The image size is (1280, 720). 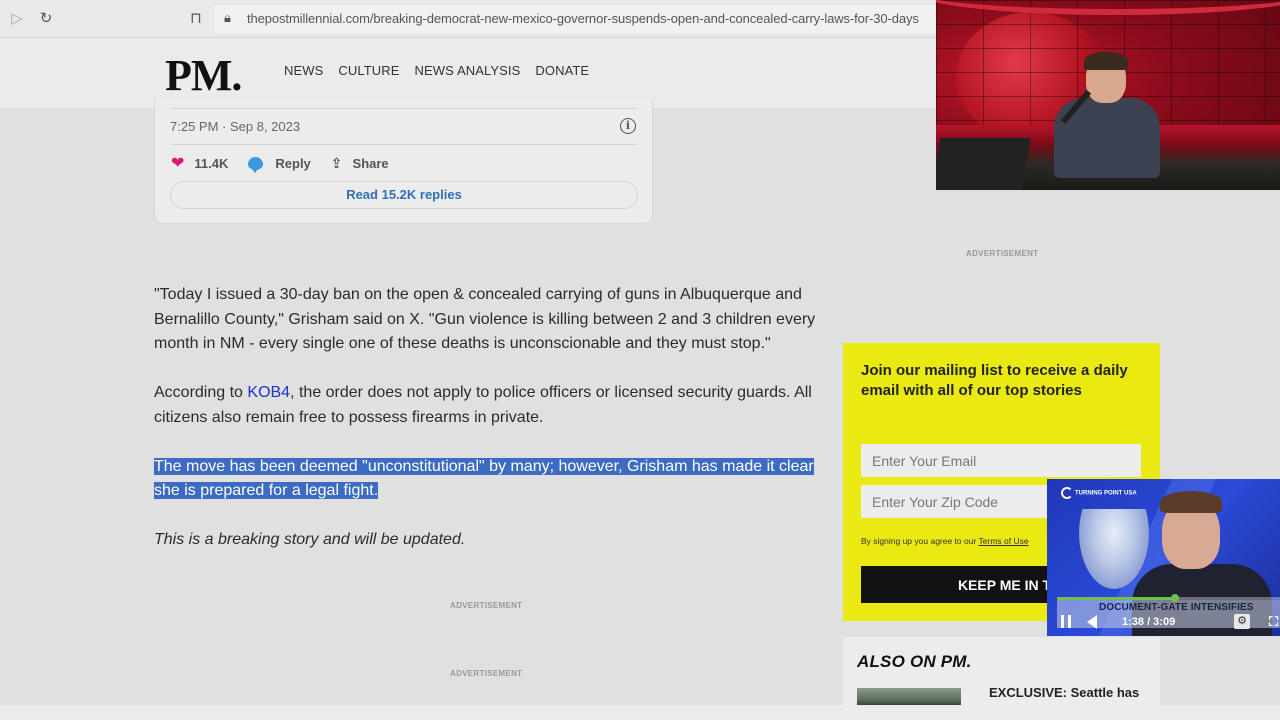 I want to click on section-title: ALSO ON PM., so click(x=914, y=661).